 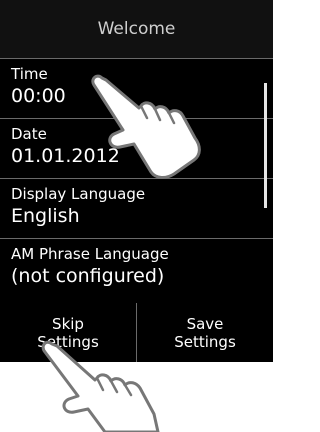 What do you see at coordinates (136, 149) in the screenshot?
I see `setting-row-date: Date 01.01.2012` at bounding box center [136, 149].